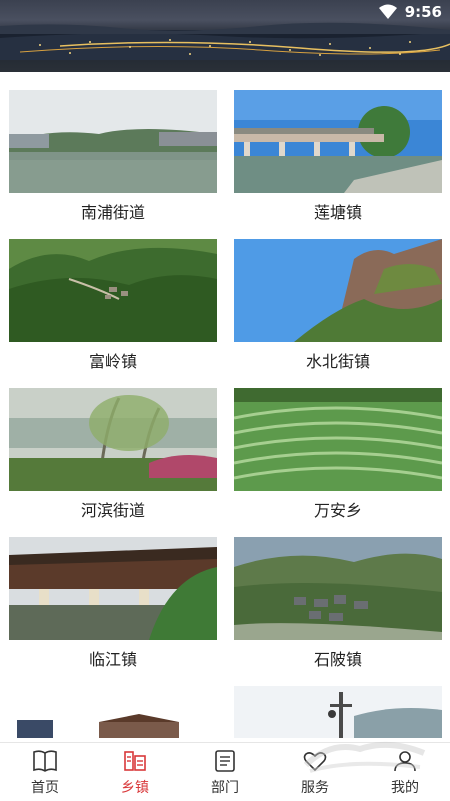 The image size is (450, 801). I want to click on town-card: 水北街镇, so click(338, 306).